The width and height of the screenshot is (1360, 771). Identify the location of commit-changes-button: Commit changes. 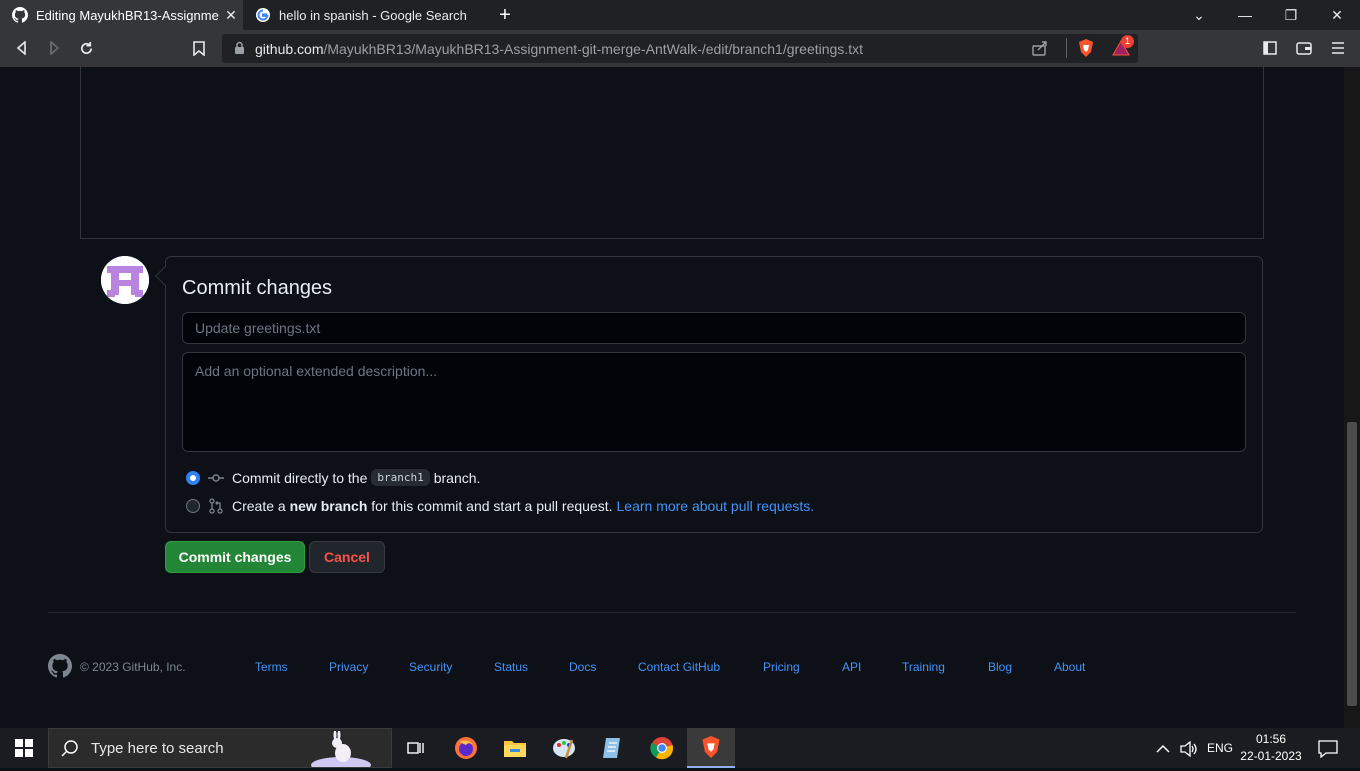
(235, 557).